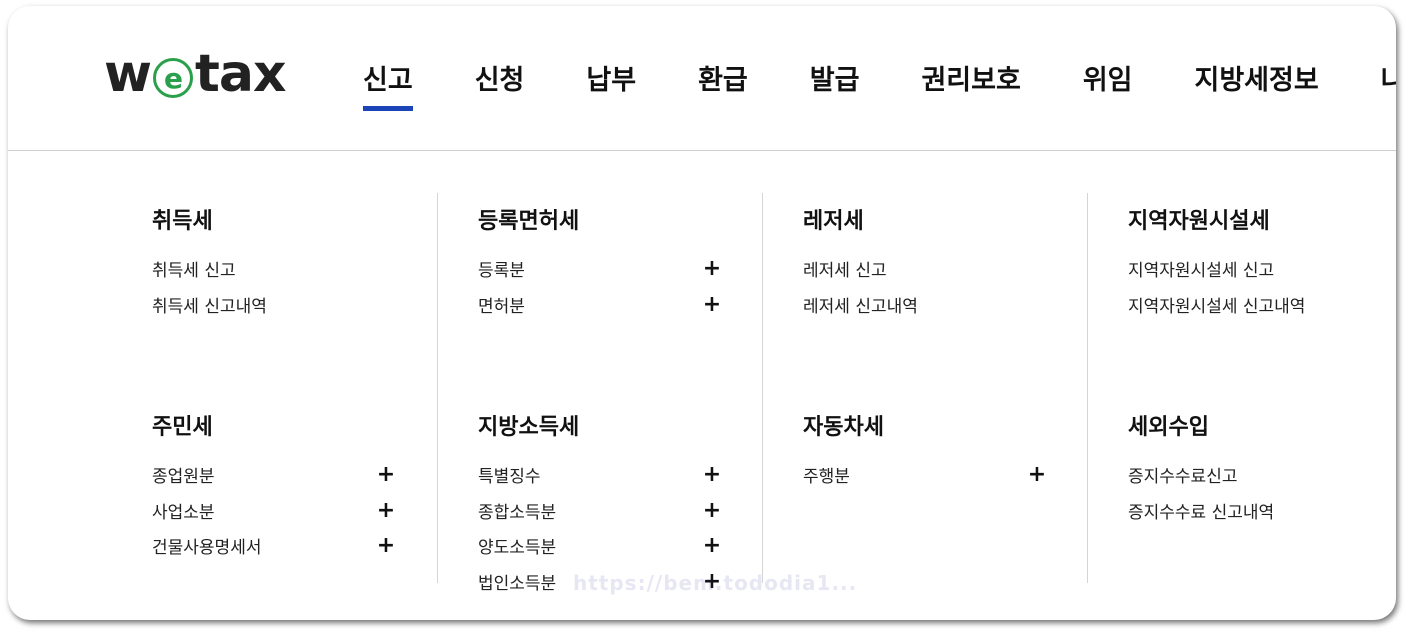 The image size is (1407, 633). I want to click on group-title: 지역자원시설세, so click(1250, 219).